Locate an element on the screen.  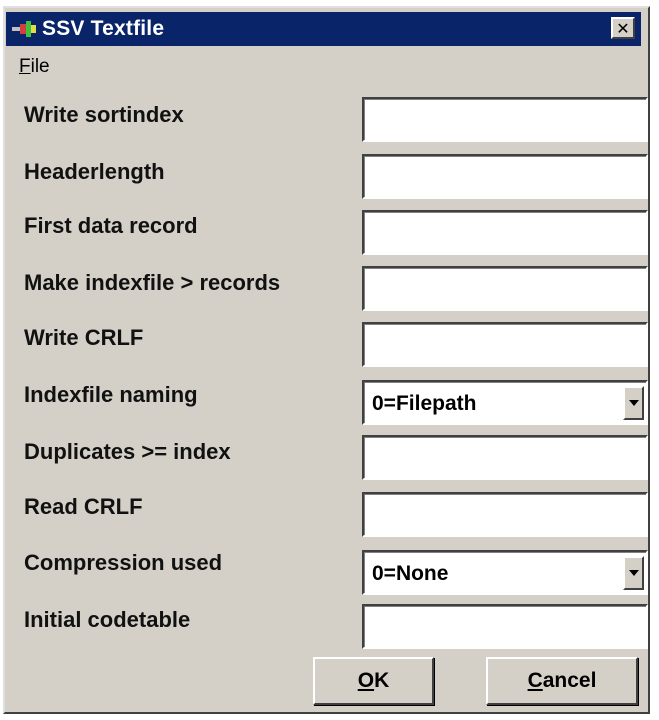
label-duplicates-index: Duplicates >= index is located at coordinates (127, 451).